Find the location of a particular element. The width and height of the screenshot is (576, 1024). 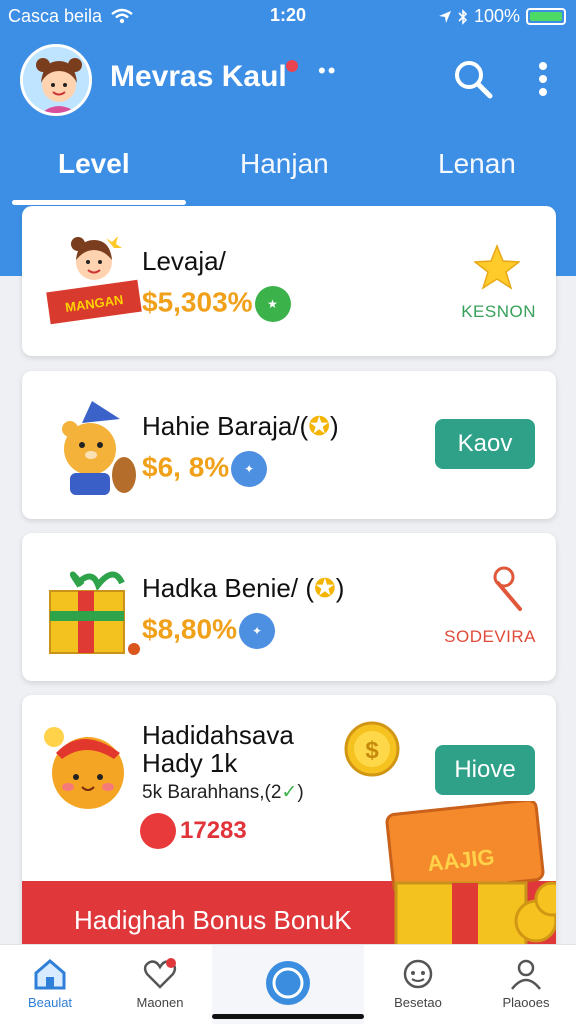

search-button is located at coordinates (473, 79).